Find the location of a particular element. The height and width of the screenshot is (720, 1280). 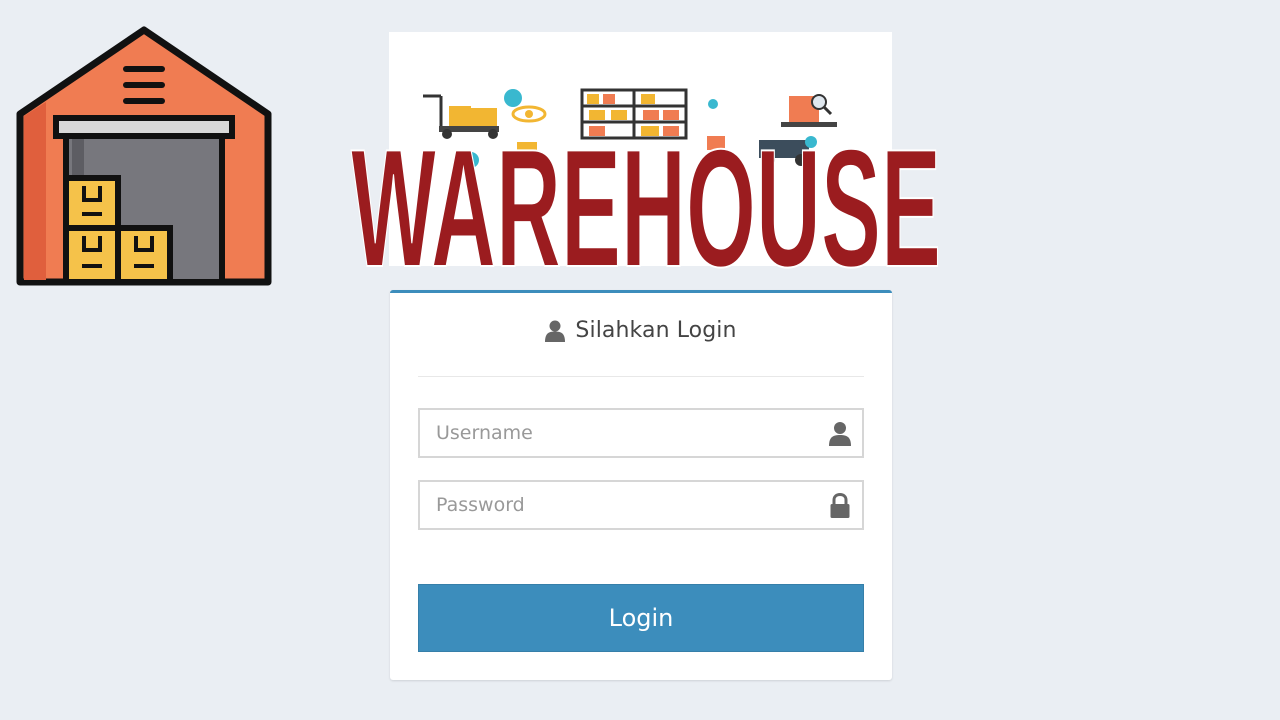

login-title: Silahkan Login is located at coordinates (656, 330).